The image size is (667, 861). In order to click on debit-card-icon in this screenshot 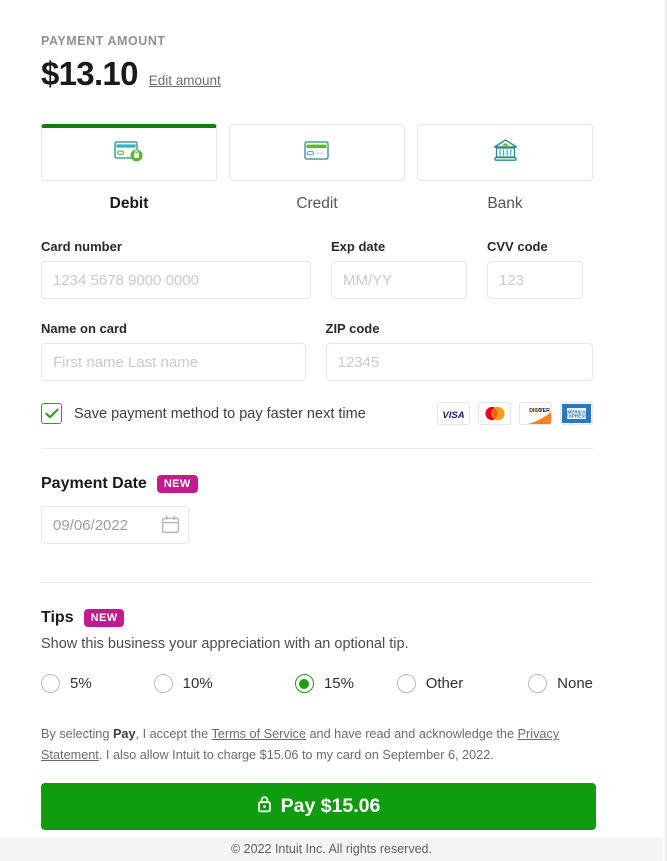, I will do `click(129, 154)`.